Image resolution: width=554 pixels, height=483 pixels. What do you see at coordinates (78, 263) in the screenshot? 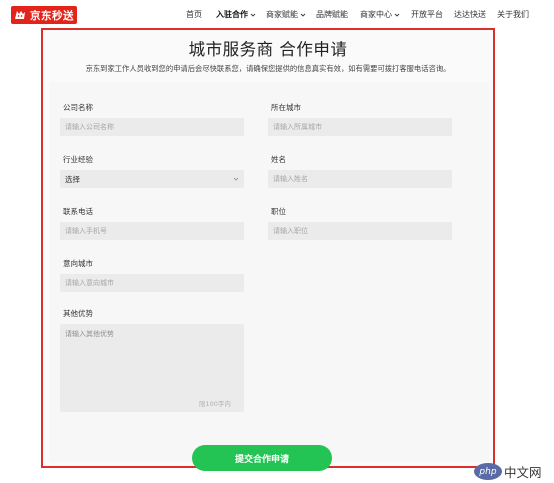
I see `target-city-label: 意向城市` at bounding box center [78, 263].